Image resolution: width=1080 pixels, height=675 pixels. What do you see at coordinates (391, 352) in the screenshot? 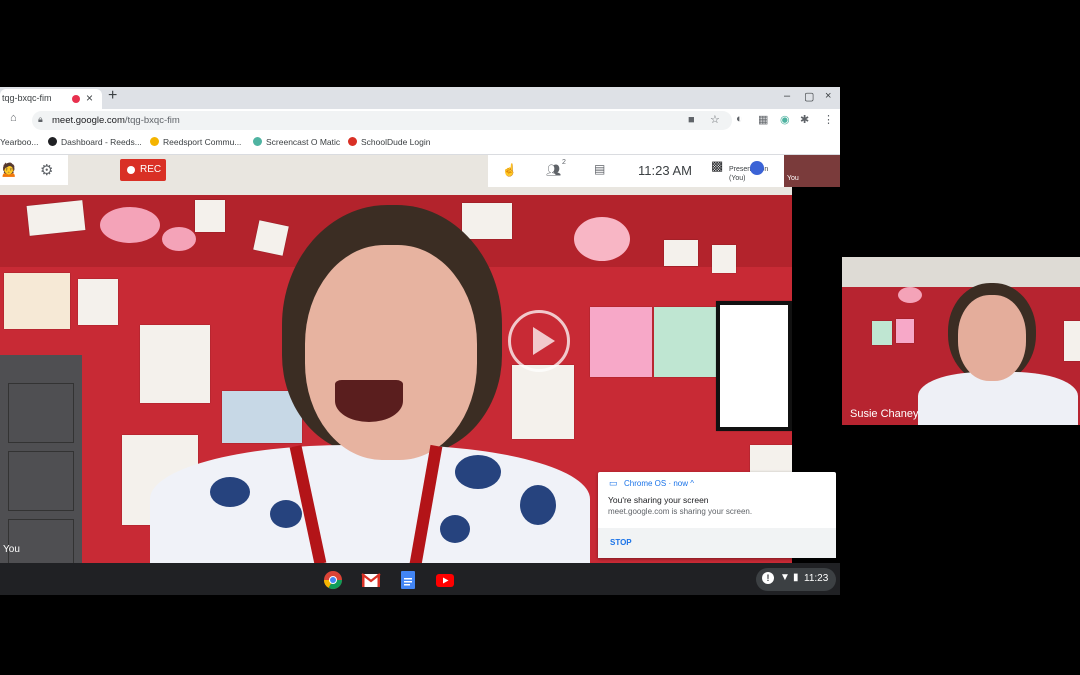
I see `presenter-face` at bounding box center [391, 352].